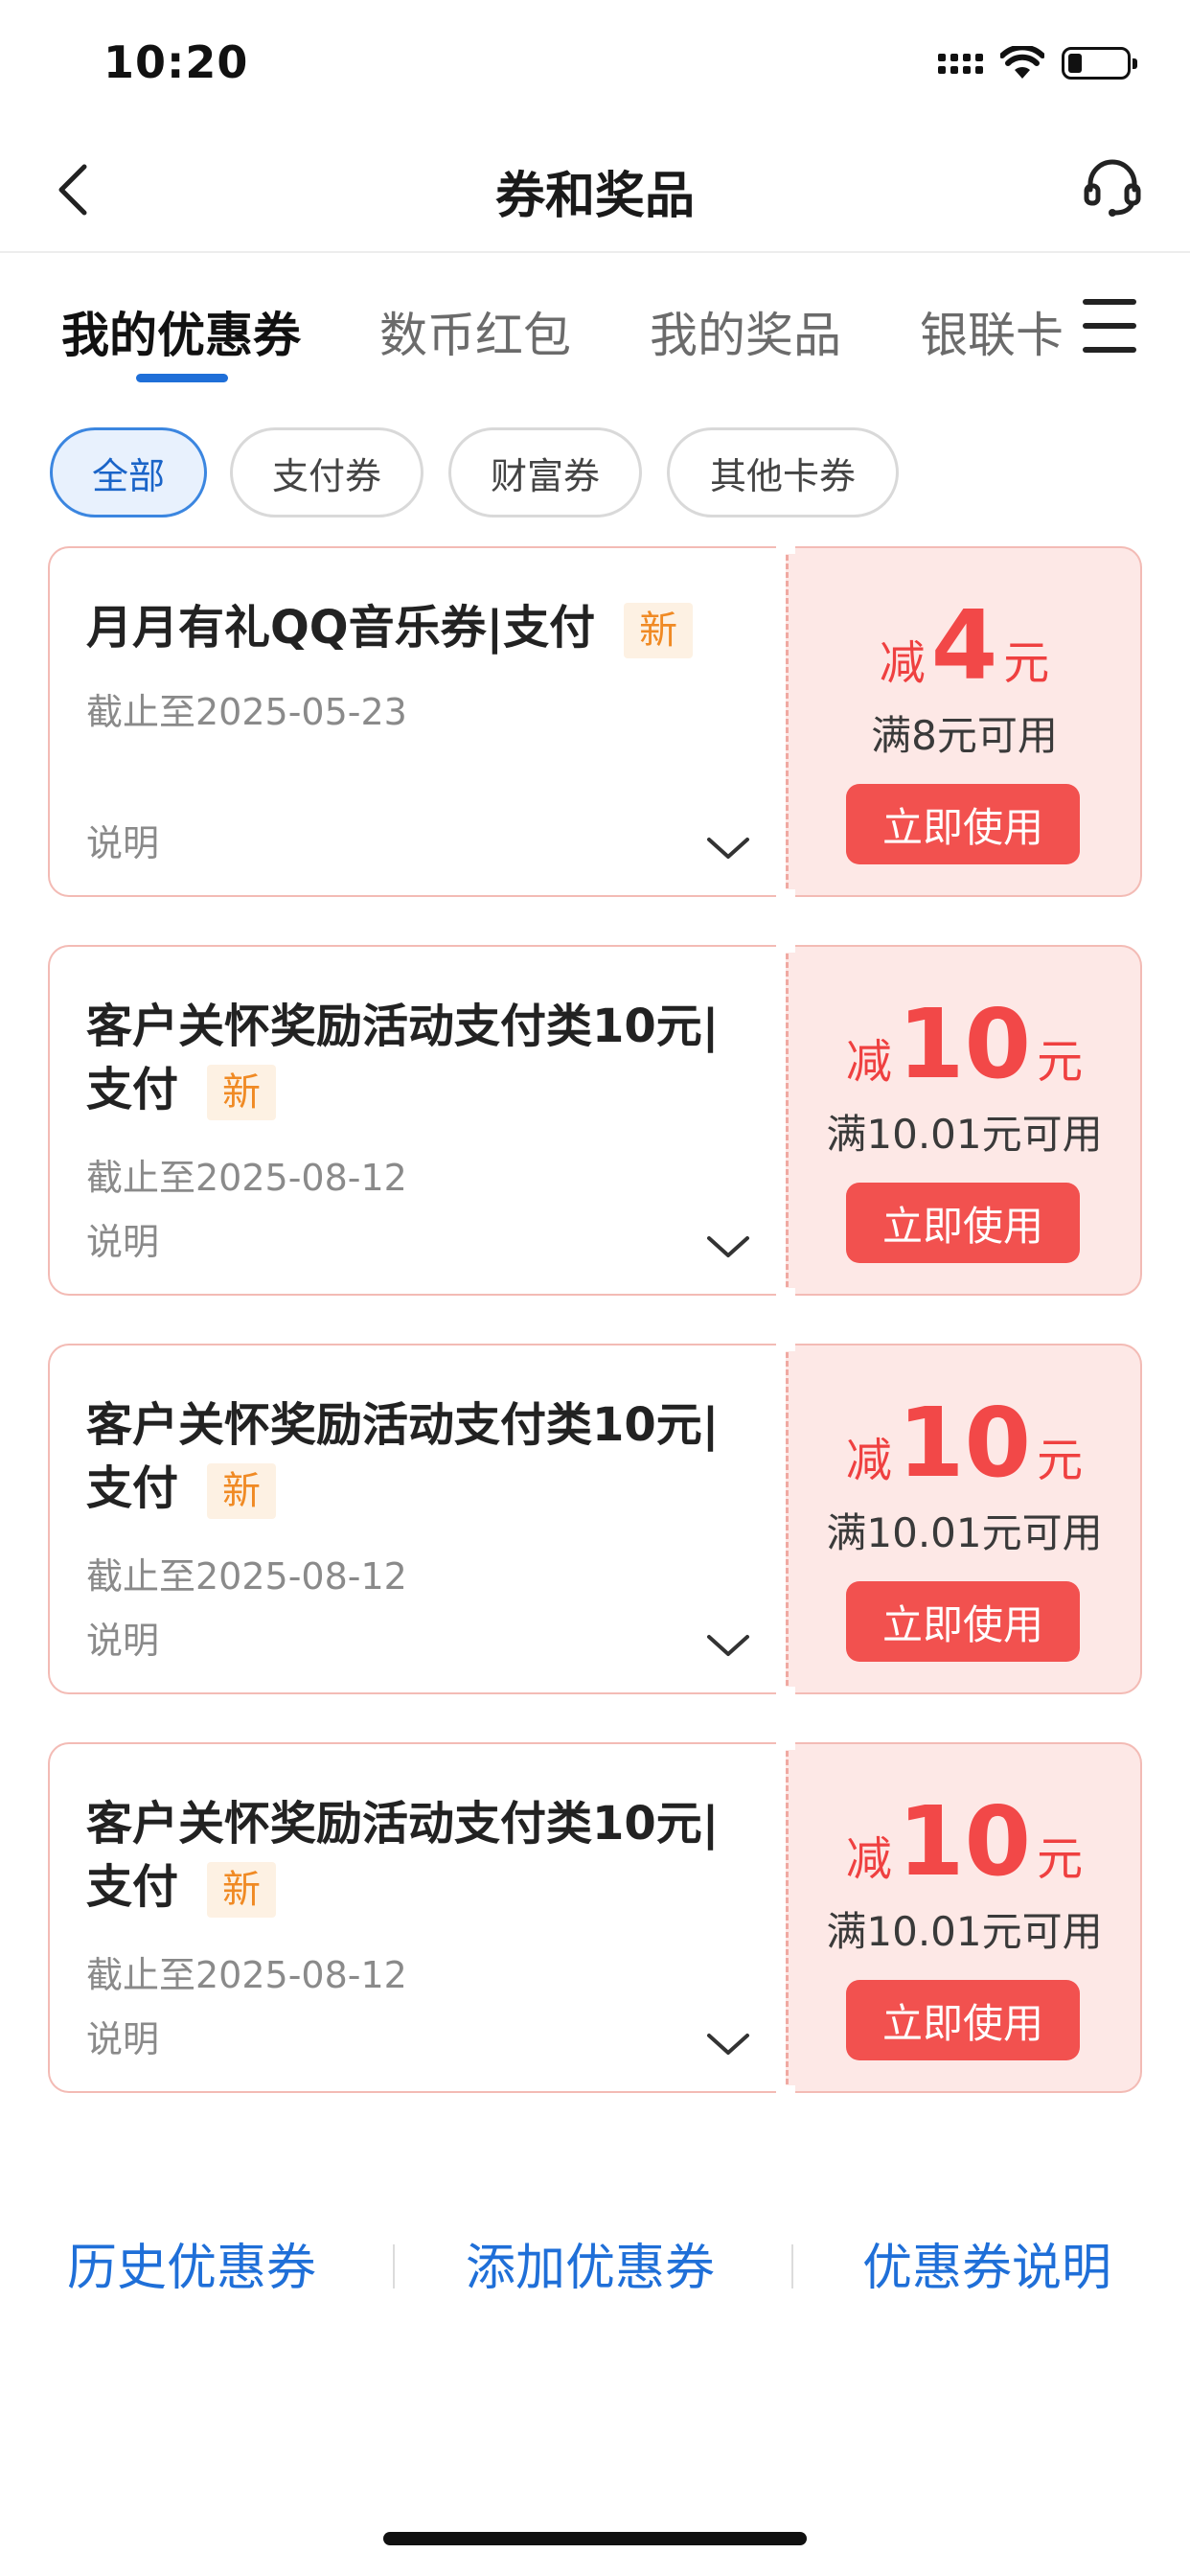 Image resolution: width=1190 pixels, height=2576 pixels. I want to click on page-title: 券和奖品, so click(594, 196).